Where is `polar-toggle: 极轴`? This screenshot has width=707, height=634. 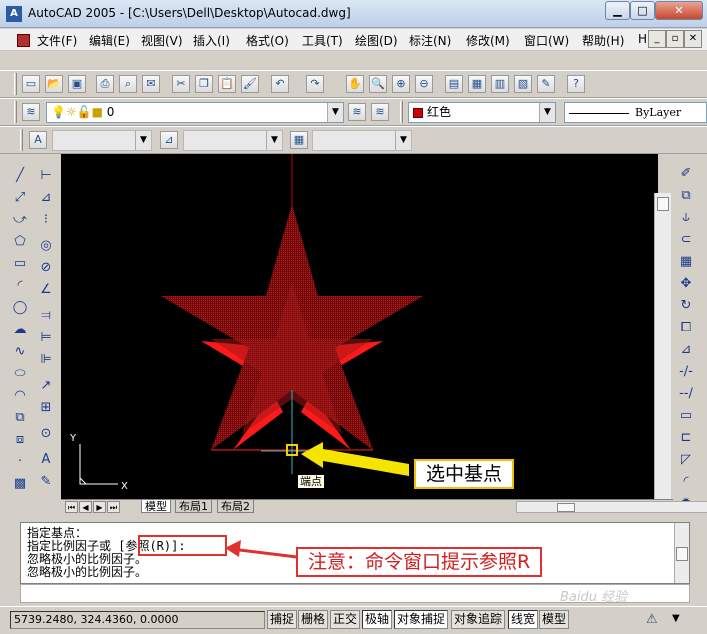
polar-toggle: 极轴 is located at coordinates (377, 619).